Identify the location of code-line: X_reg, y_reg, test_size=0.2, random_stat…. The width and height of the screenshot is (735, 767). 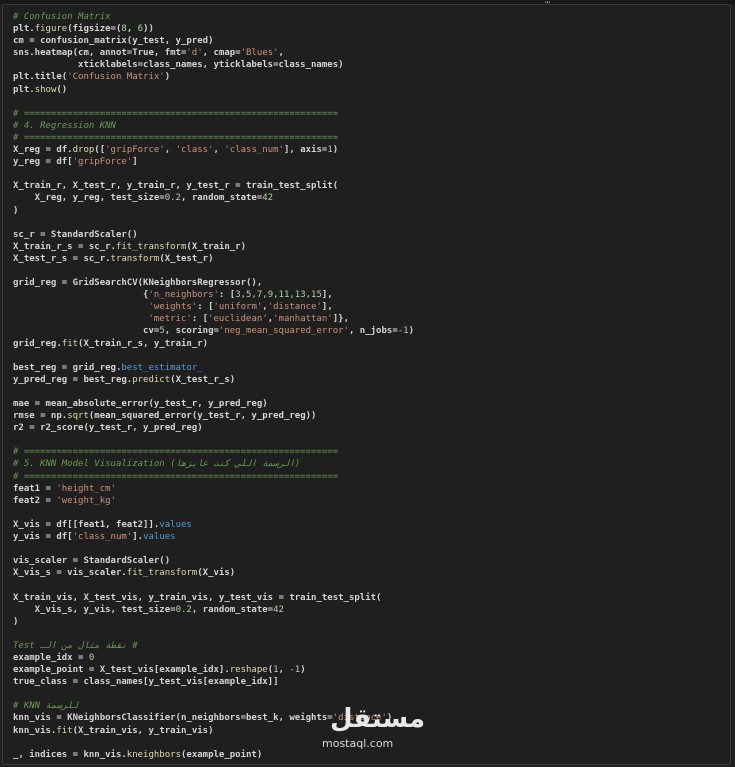
(213, 198).